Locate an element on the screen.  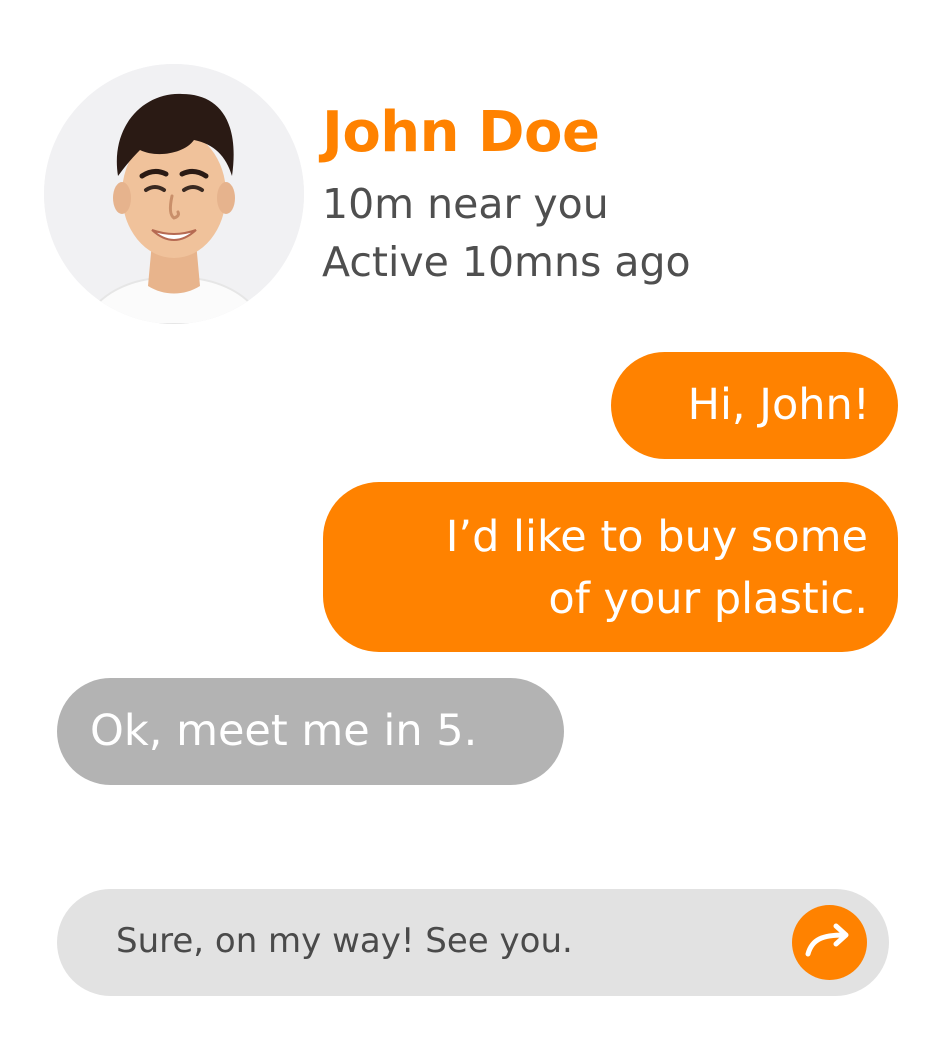
profile-avatar is located at coordinates (174, 194).